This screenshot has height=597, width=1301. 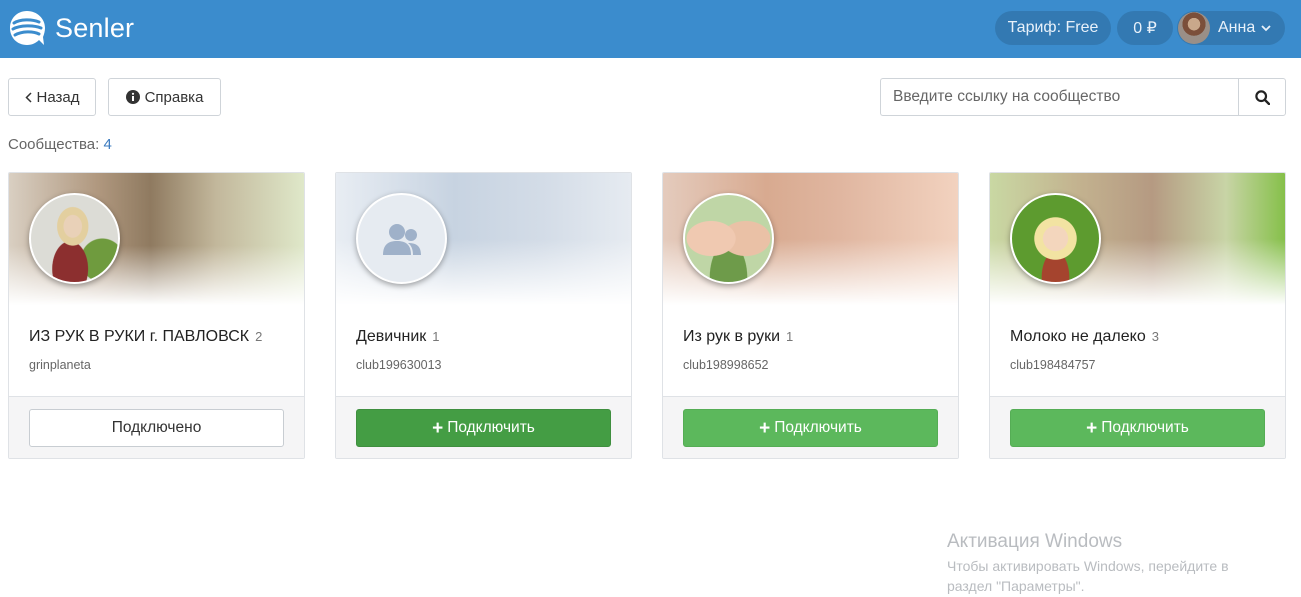 I want to click on watermark-title: Активация Windows, so click(x=1035, y=541).